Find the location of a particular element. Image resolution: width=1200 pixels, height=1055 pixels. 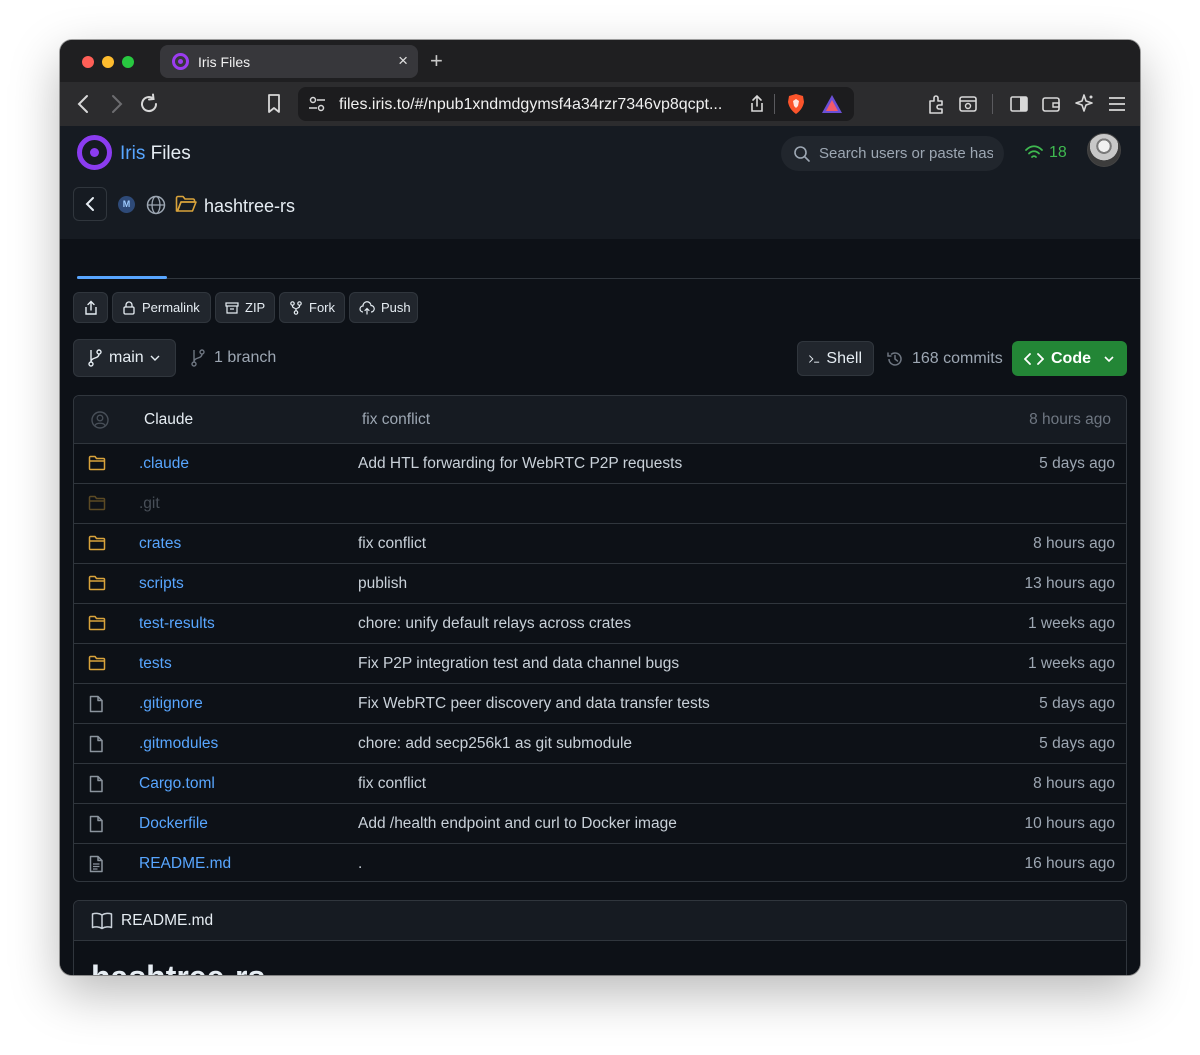

tab-close-button: × is located at coordinates (403, 61).